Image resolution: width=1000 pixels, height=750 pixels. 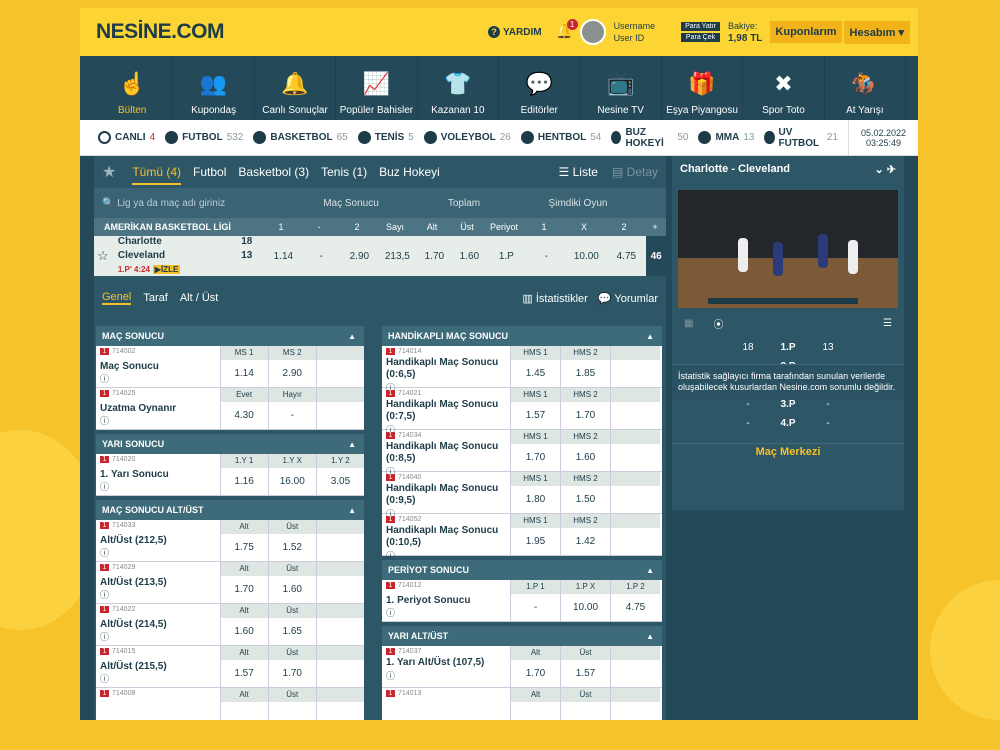 What do you see at coordinates (726, 138) in the screenshot?
I see `sport-item-7: MMA 13` at bounding box center [726, 138].